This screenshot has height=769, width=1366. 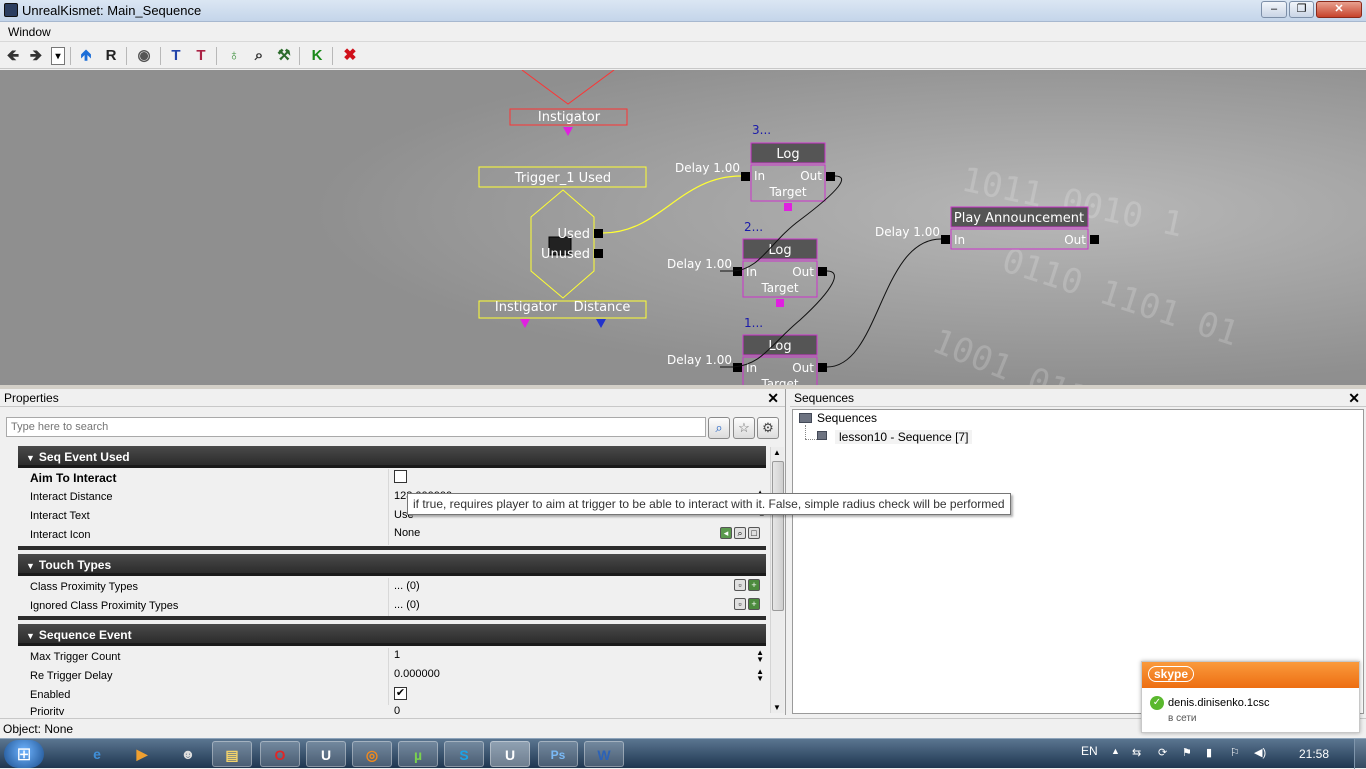 What do you see at coordinates (788, 207) in the screenshot?
I see `log3-target-connector` at bounding box center [788, 207].